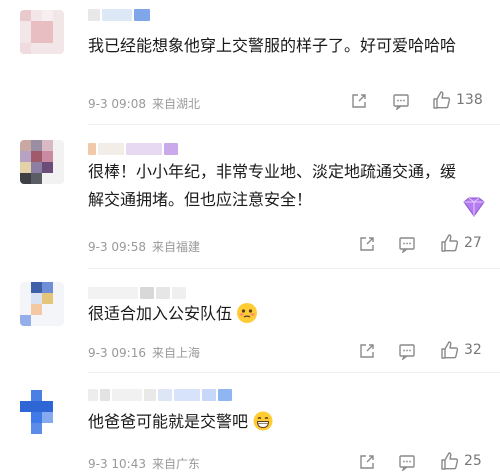  What do you see at coordinates (168, 421) in the screenshot?
I see `comment-text-content: 他爸爸可能就是交警吧` at bounding box center [168, 421].